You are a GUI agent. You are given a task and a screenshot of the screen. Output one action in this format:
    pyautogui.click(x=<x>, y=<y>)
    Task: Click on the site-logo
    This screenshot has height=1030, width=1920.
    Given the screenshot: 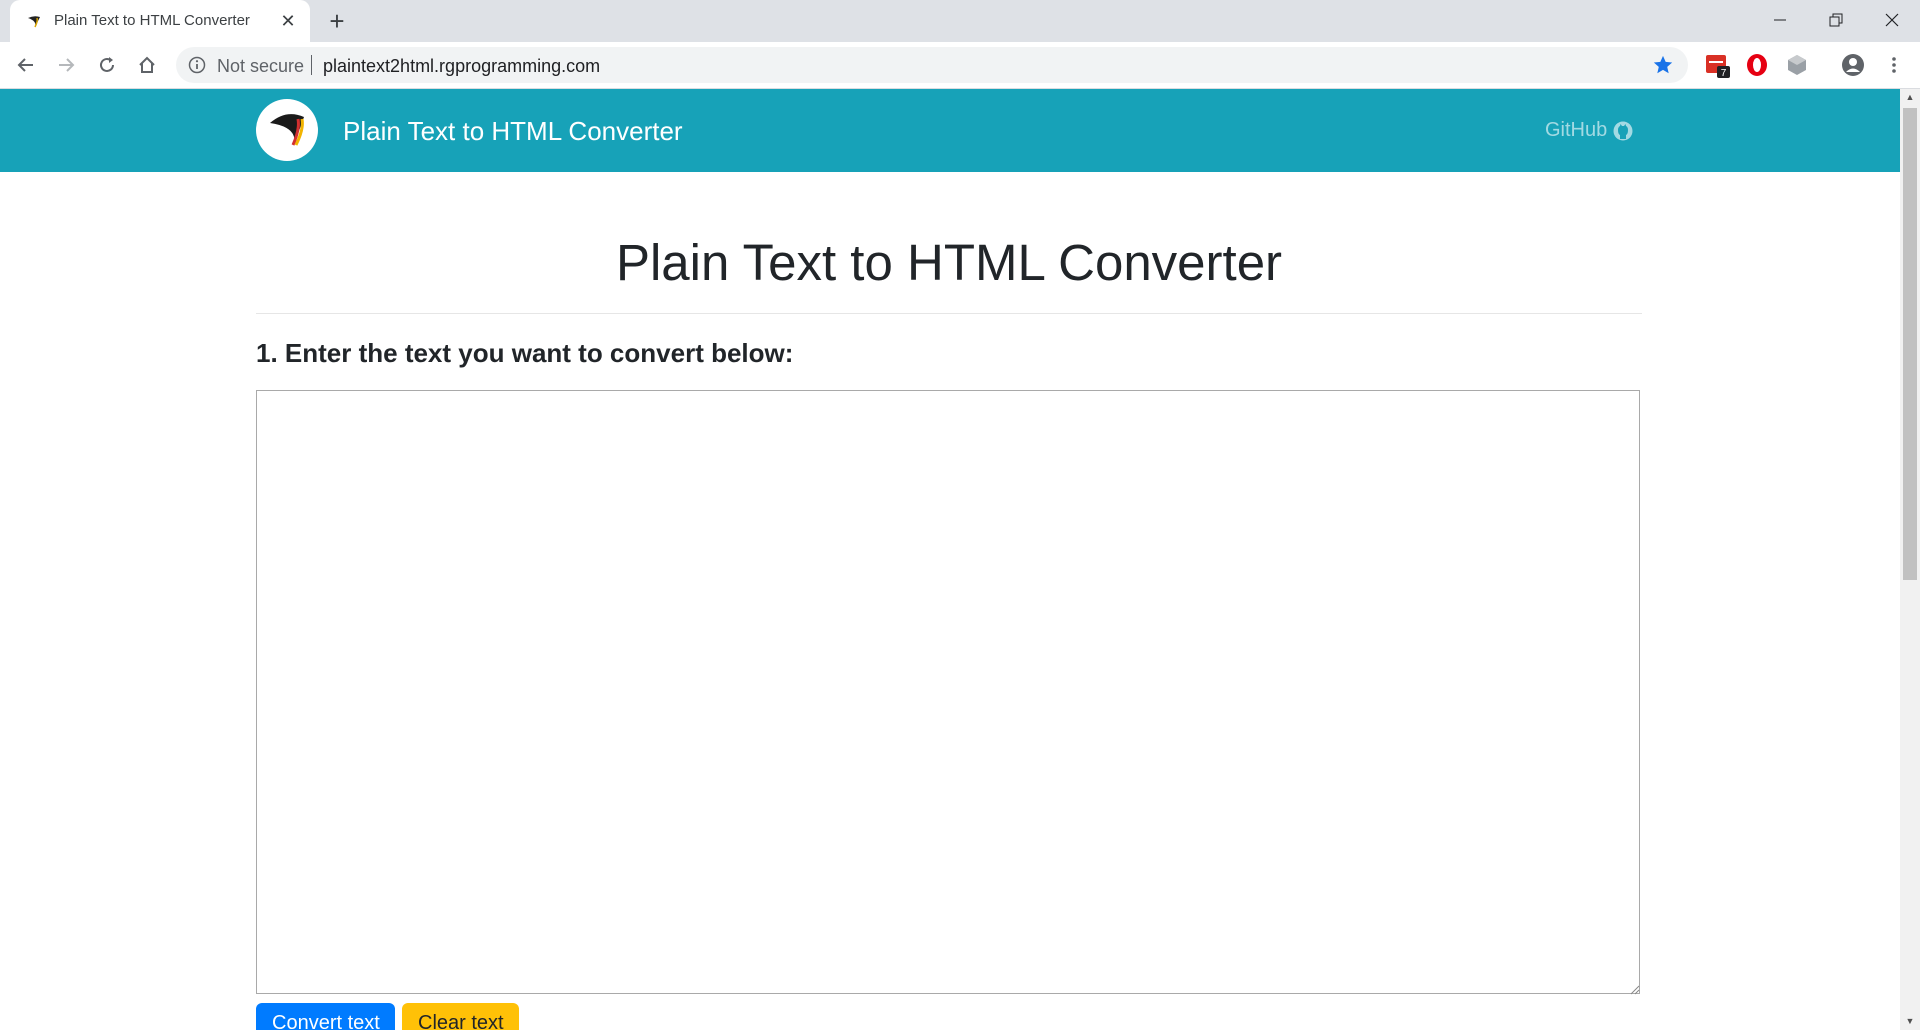 What is the action you would take?
    pyautogui.click(x=287, y=130)
    